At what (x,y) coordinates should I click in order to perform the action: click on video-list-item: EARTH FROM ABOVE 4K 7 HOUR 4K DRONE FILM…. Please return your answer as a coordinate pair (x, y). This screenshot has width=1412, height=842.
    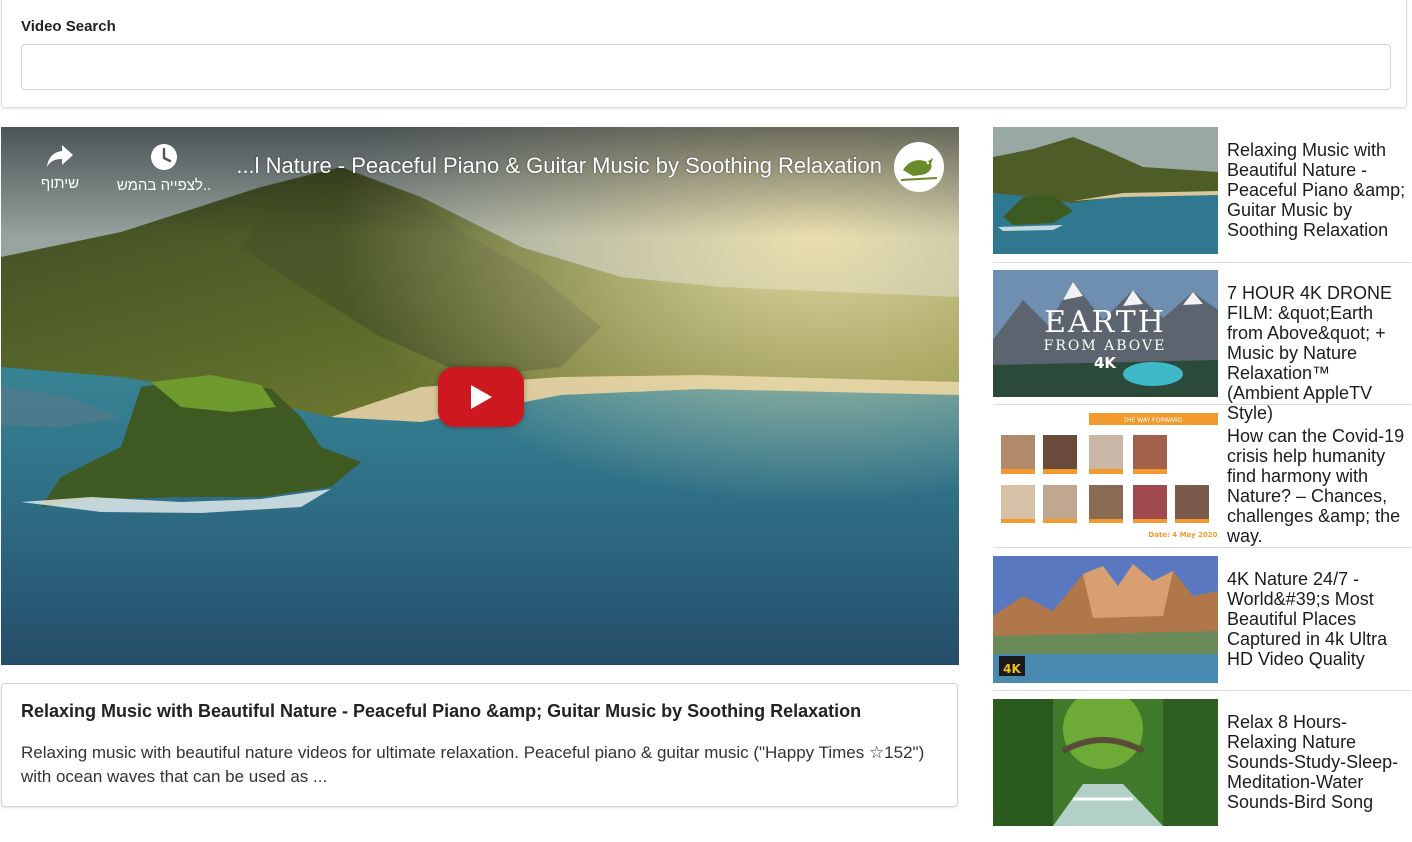
    Looking at the image, I should click on (1202, 346).